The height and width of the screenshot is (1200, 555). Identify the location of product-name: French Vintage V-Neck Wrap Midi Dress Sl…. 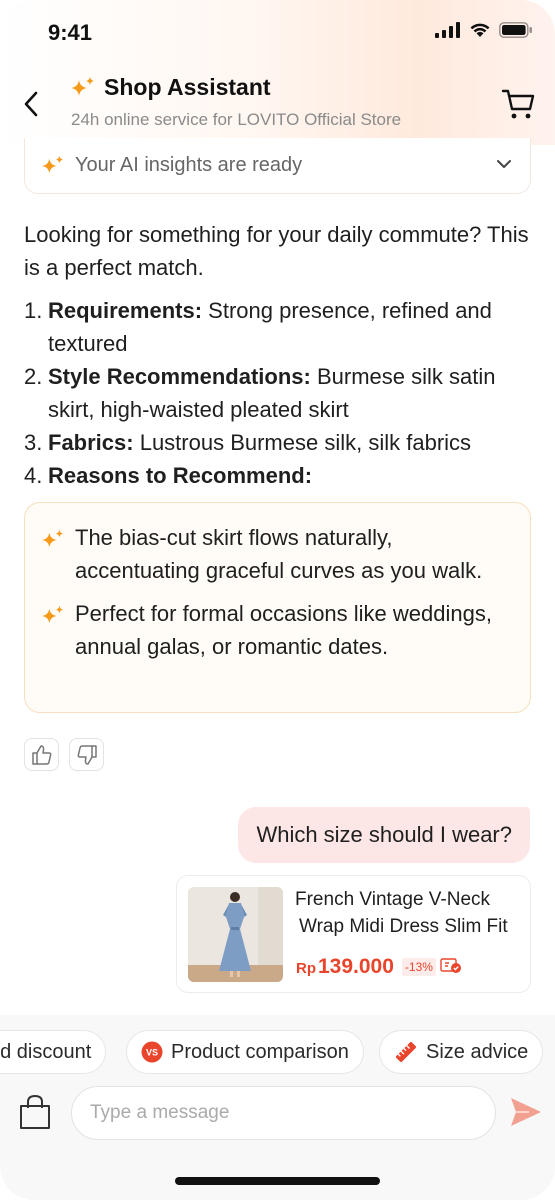
(406, 913).